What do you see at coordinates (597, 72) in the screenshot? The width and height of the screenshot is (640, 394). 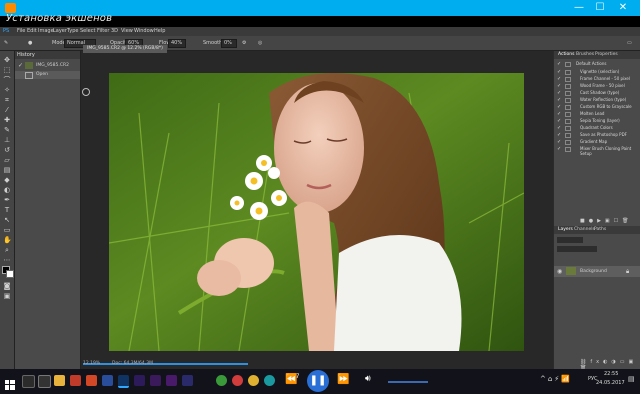 I see `action-item: ✓ Vignette (selection)` at bounding box center [597, 72].